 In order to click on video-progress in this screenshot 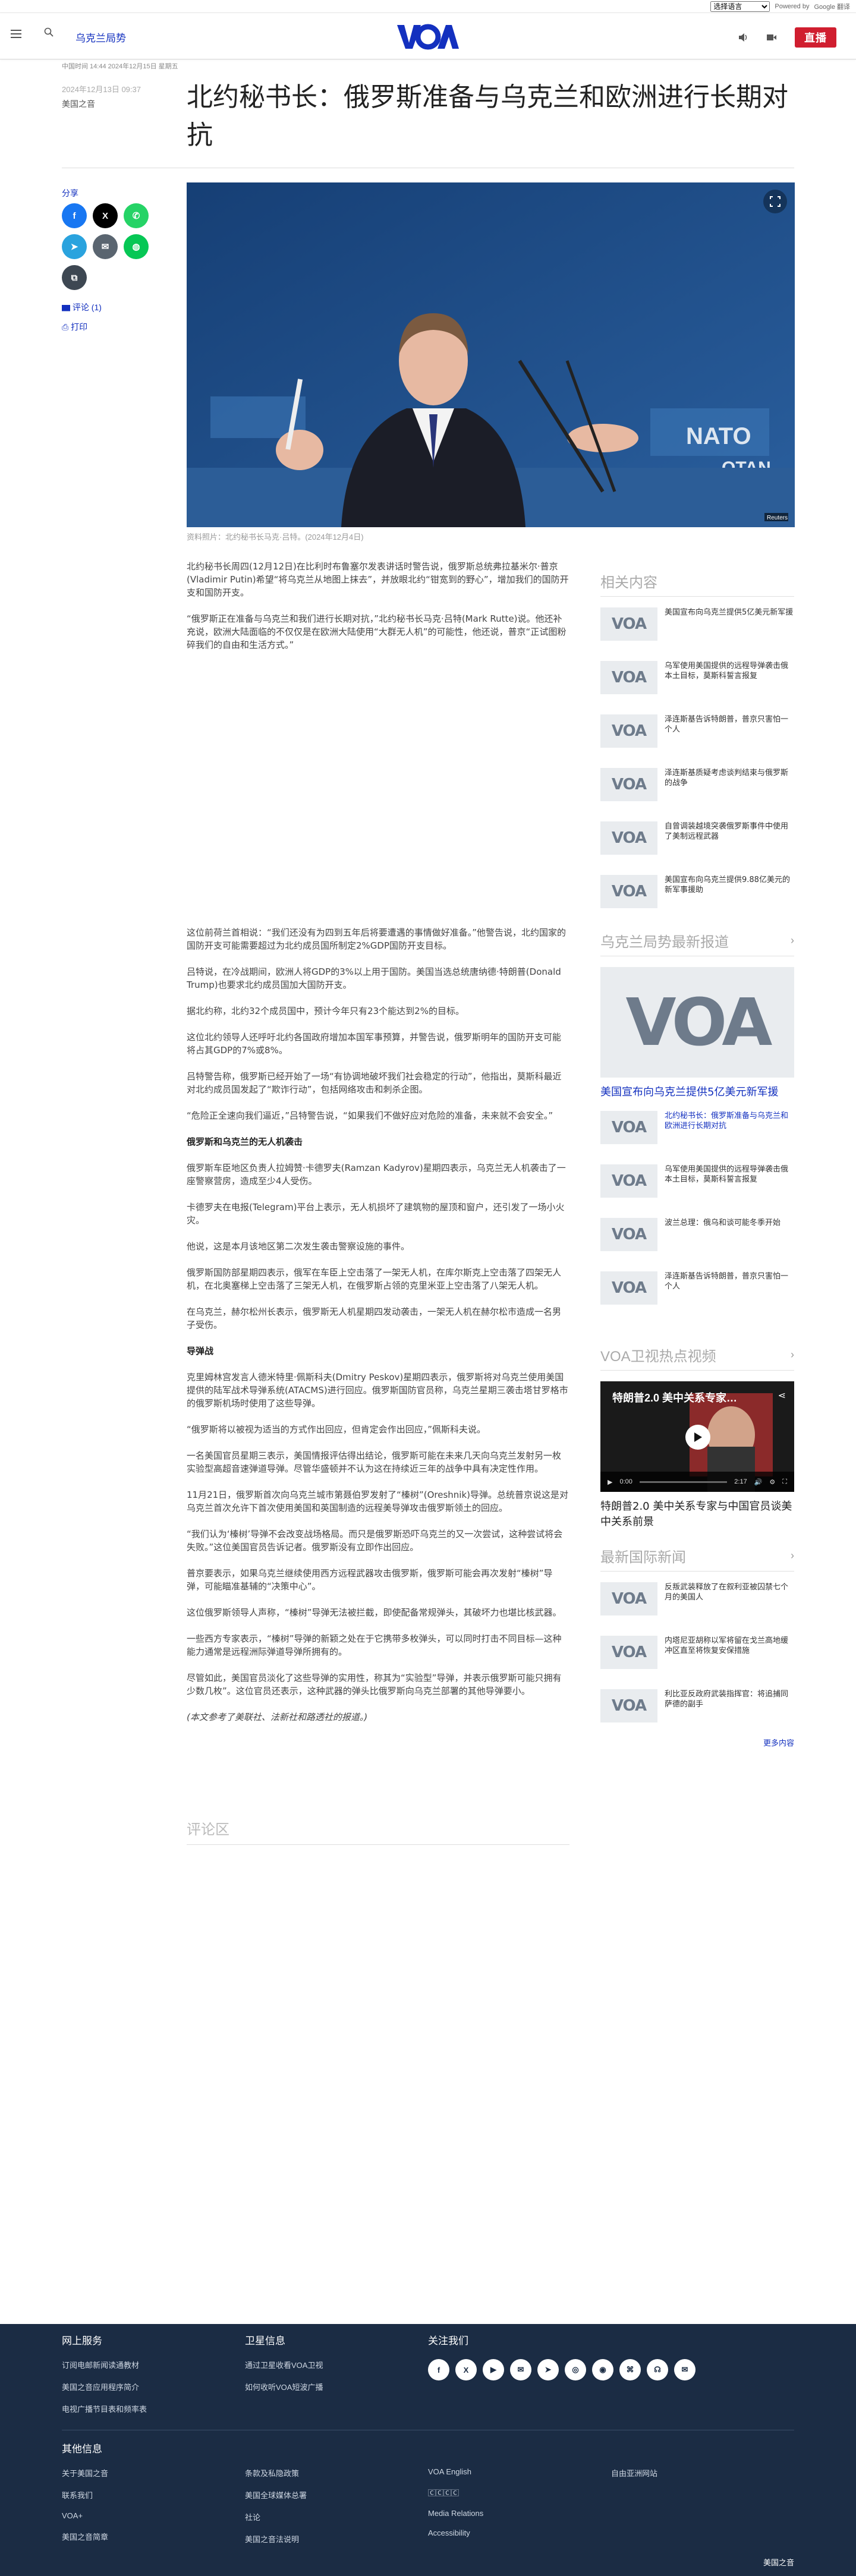, I will do `click(683, 1482)`.